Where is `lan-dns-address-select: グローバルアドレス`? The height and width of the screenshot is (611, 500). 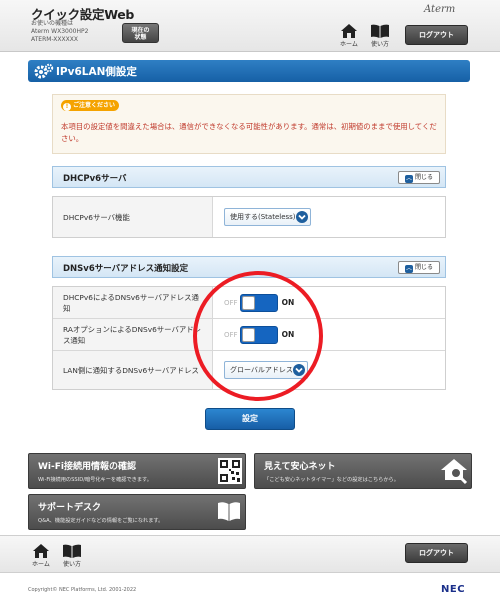 lan-dns-address-select: グローバルアドレス is located at coordinates (266, 370).